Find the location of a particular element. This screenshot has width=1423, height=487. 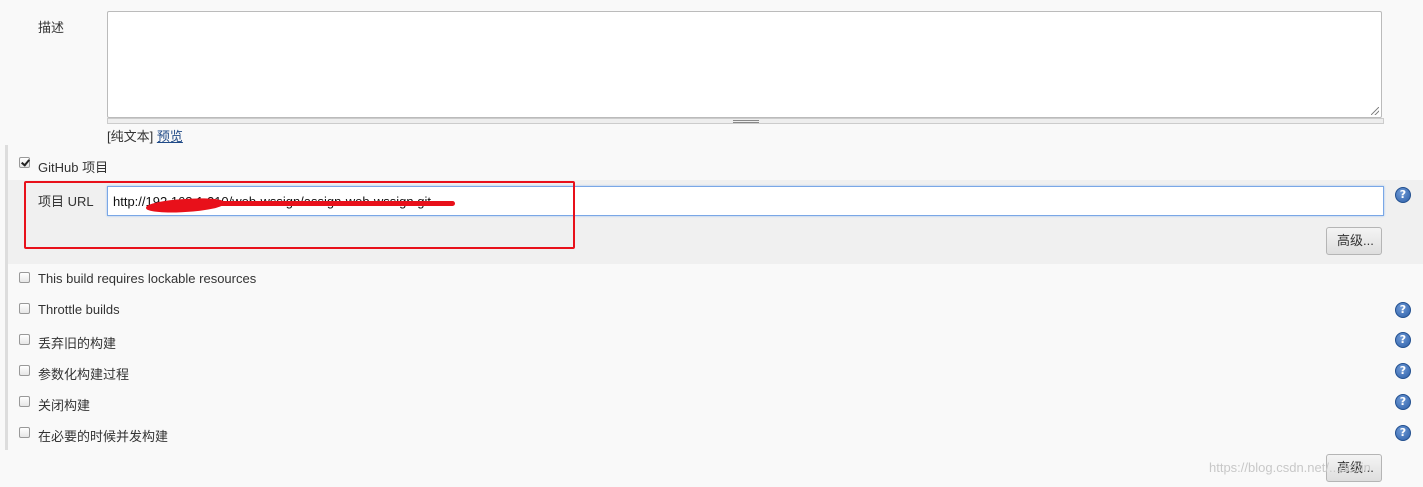

description-label: 描述 is located at coordinates (51, 27).